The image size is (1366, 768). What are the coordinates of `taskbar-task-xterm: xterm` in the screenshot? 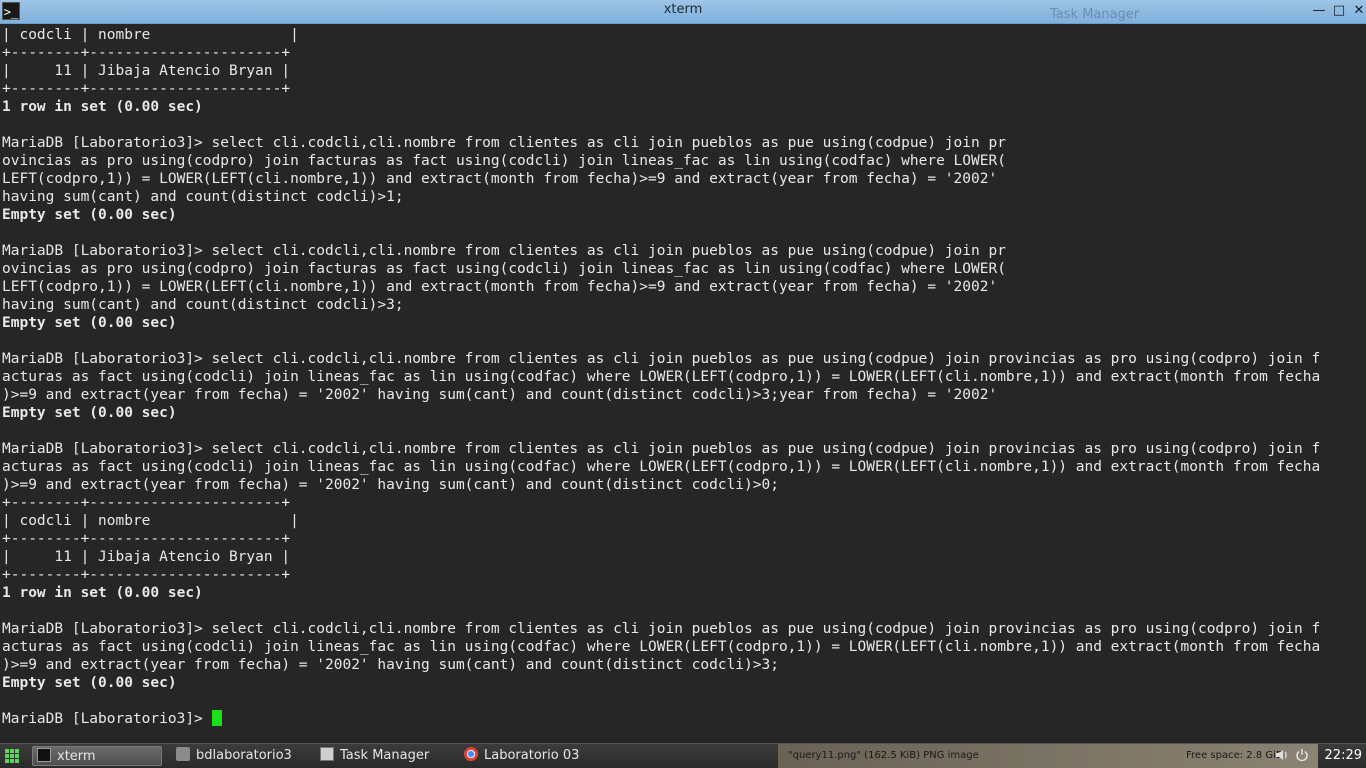 It's located at (97, 756).